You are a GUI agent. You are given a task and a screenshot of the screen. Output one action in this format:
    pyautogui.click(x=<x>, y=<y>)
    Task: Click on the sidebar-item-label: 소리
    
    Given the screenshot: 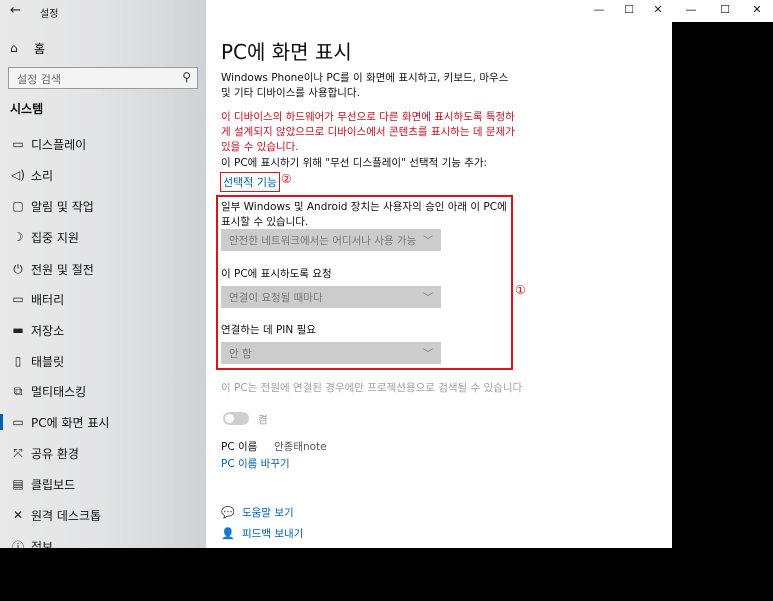 What is the action you would take?
    pyautogui.click(x=42, y=175)
    